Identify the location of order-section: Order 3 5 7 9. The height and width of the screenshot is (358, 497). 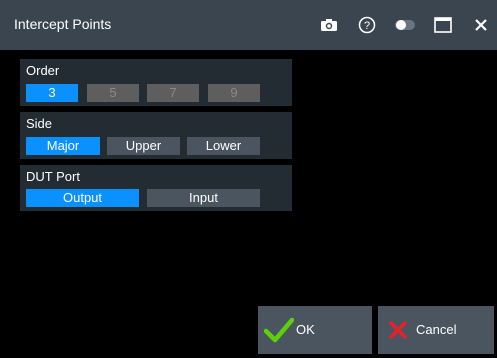
(156, 82).